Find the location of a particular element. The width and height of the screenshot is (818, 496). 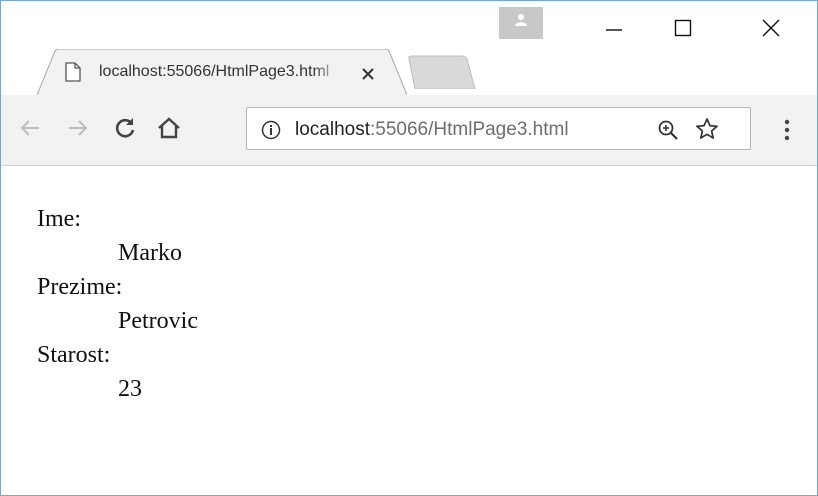

home-icon is located at coordinates (169, 128).